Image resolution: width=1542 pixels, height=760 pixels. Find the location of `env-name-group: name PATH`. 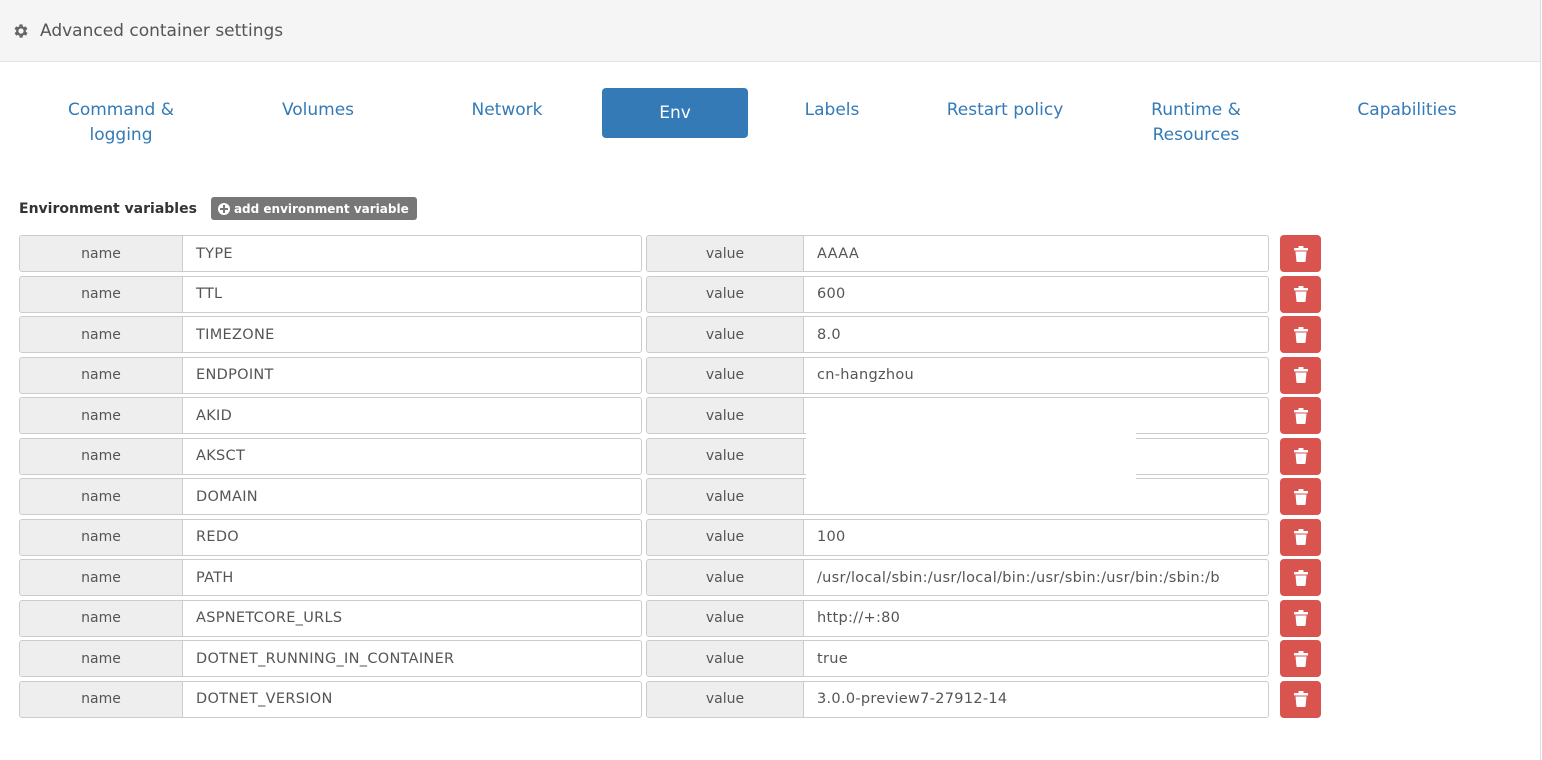

env-name-group: name PATH is located at coordinates (330, 577).